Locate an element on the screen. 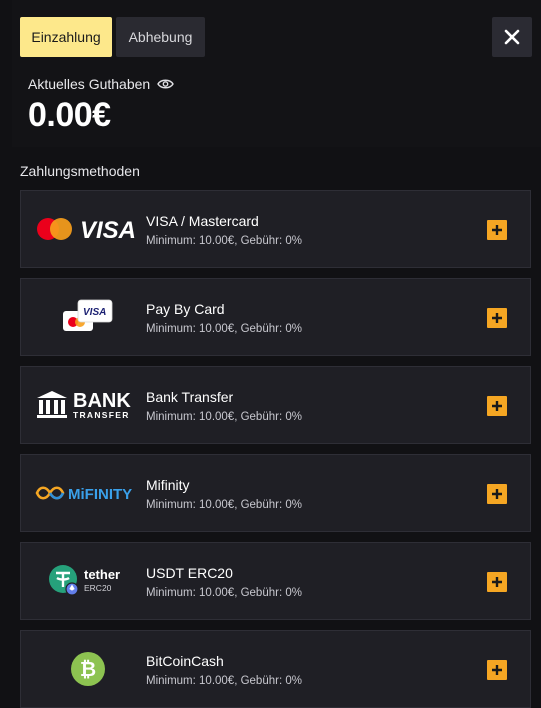 The image size is (541, 708). pay-by-card-logo: VISA is located at coordinates (88, 317).